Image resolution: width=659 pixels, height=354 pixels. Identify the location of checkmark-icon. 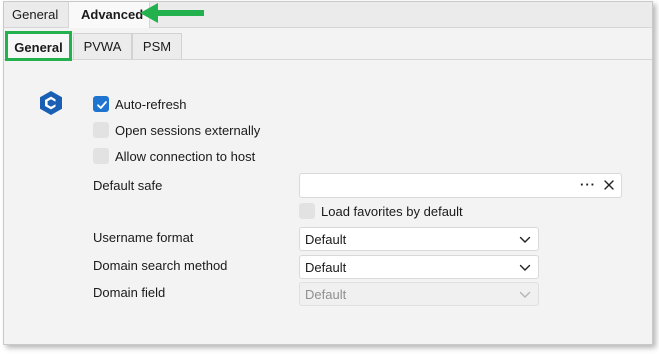
(102, 105).